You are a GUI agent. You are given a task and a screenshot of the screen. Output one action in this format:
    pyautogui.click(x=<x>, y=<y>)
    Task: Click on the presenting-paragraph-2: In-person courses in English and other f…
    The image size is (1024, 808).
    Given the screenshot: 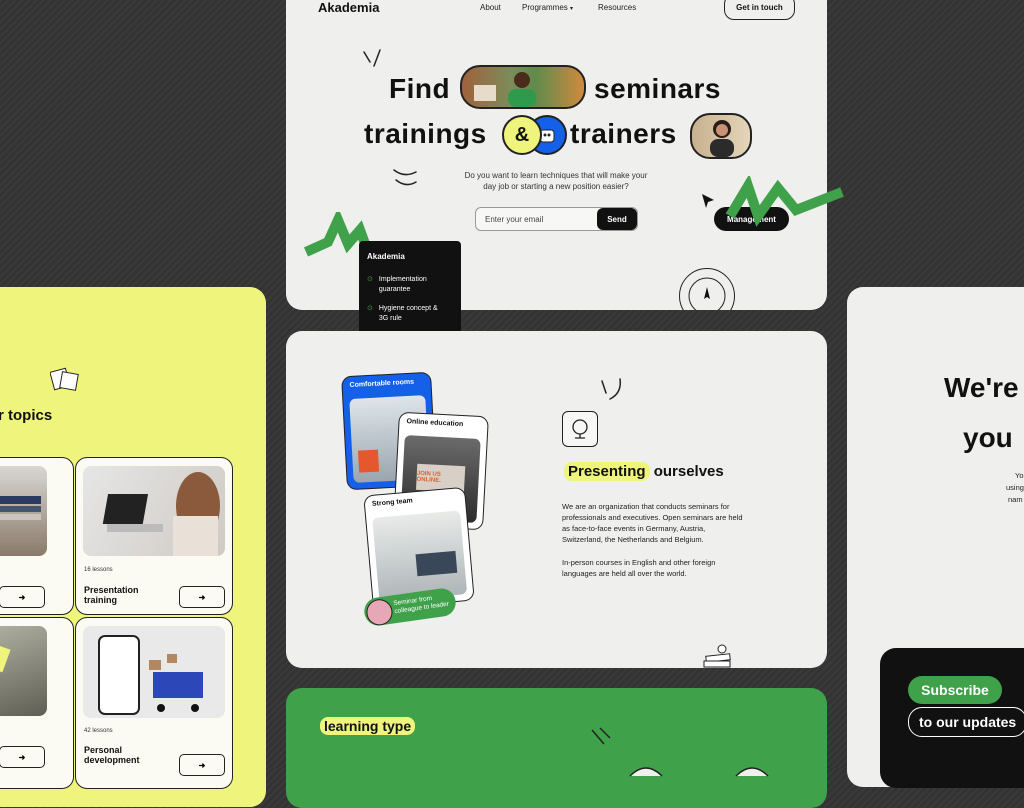 What is the action you would take?
    pyautogui.click(x=639, y=568)
    